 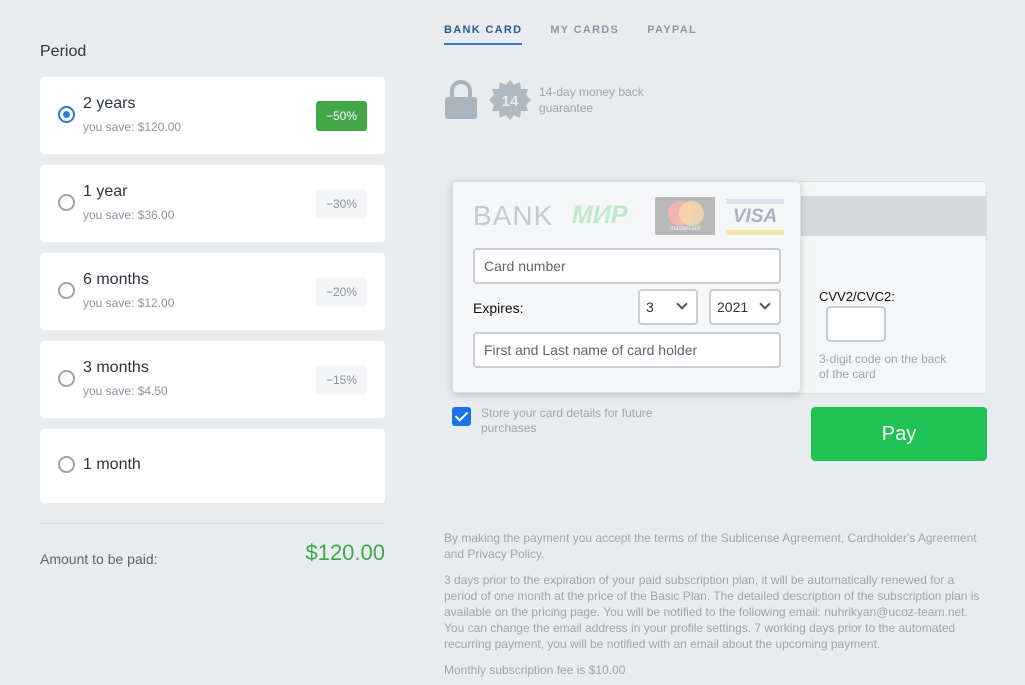 What do you see at coordinates (483, 34) in the screenshot?
I see `tab-bank-card: BANK CARD` at bounding box center [483, 34].